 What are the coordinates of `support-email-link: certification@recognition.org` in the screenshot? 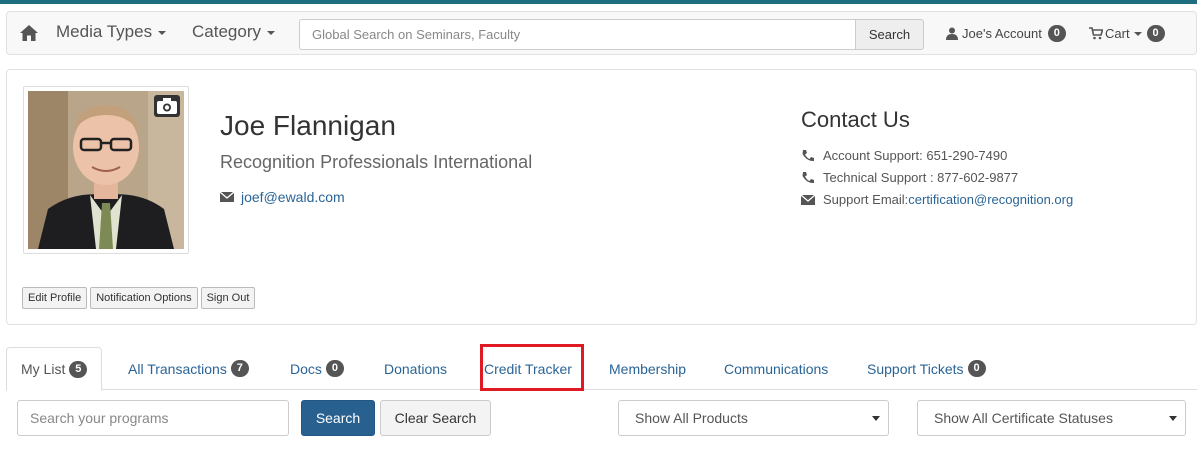 It's located at (990, 199).